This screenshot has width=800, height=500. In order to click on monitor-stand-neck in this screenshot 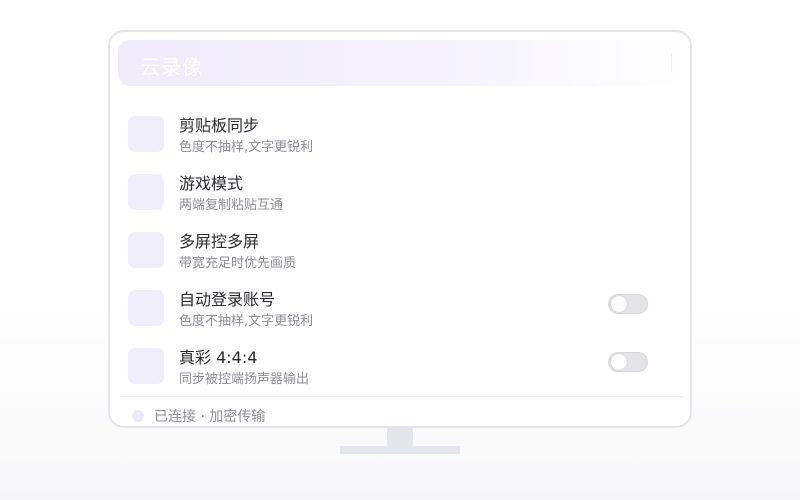, I will do `click(400, 438)`.